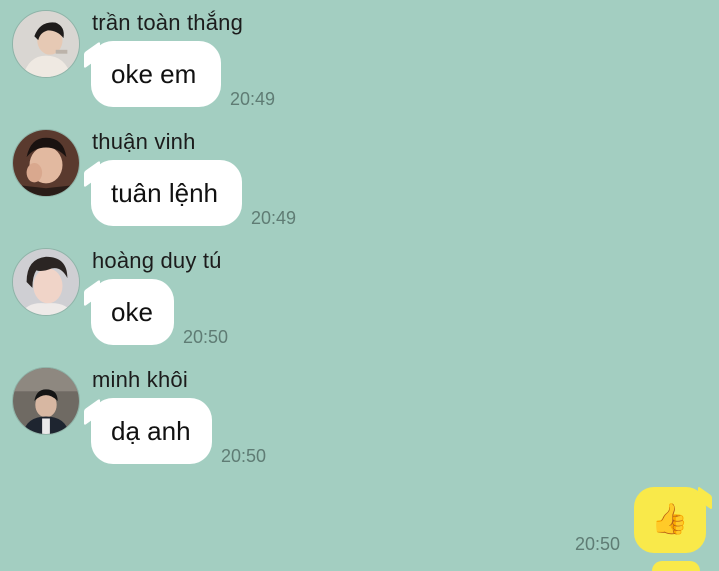 The height and width of the screenshot is (571, 719). I want to click on outgoing-message-bubble: 👍, so click(670, 520).